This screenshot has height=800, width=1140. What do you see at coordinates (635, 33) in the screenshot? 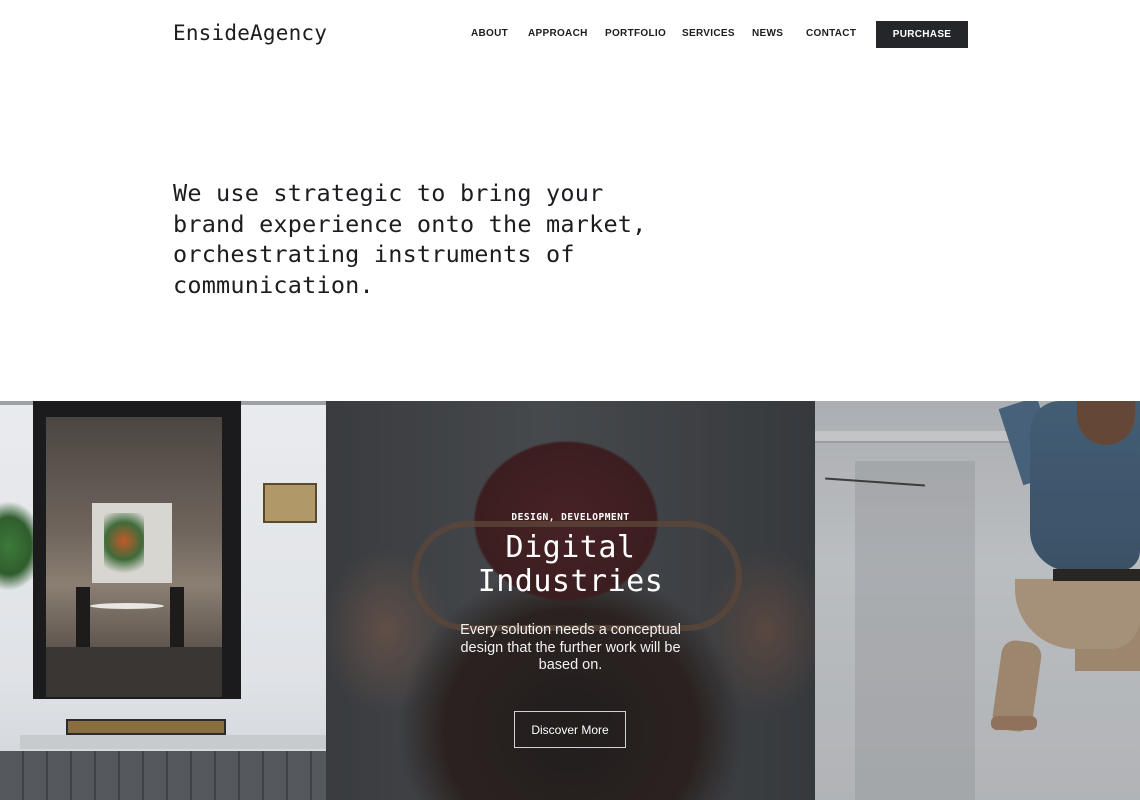
I see `nav-item-portfolio: PORTFOLIO` at bounding box center [635, 33].